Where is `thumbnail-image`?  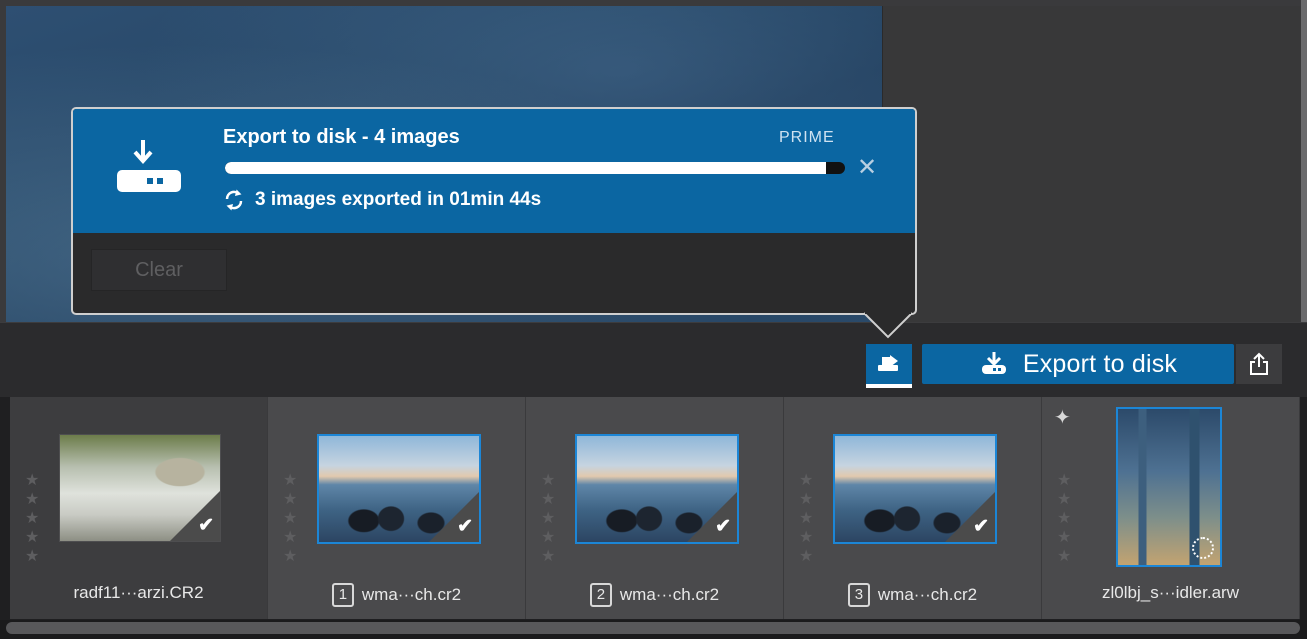 thumbnail-image is located at coordinates (1169, 487).